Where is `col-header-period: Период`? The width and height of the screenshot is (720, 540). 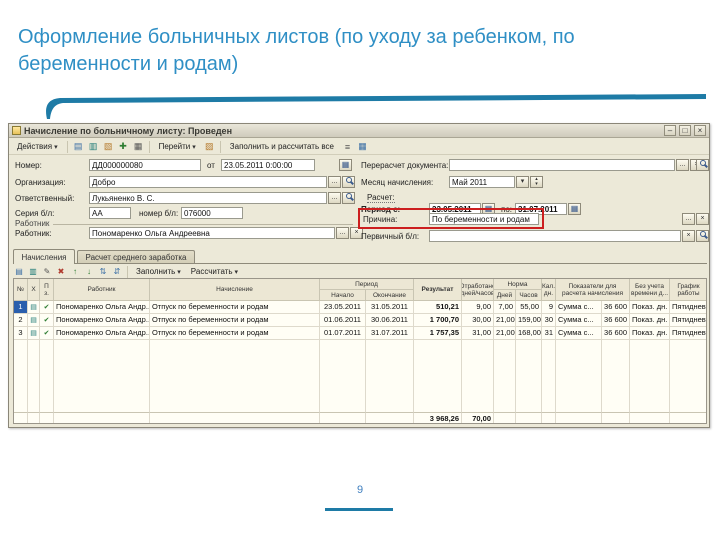
col-header-period: Период is located at coordinates (367, 284).